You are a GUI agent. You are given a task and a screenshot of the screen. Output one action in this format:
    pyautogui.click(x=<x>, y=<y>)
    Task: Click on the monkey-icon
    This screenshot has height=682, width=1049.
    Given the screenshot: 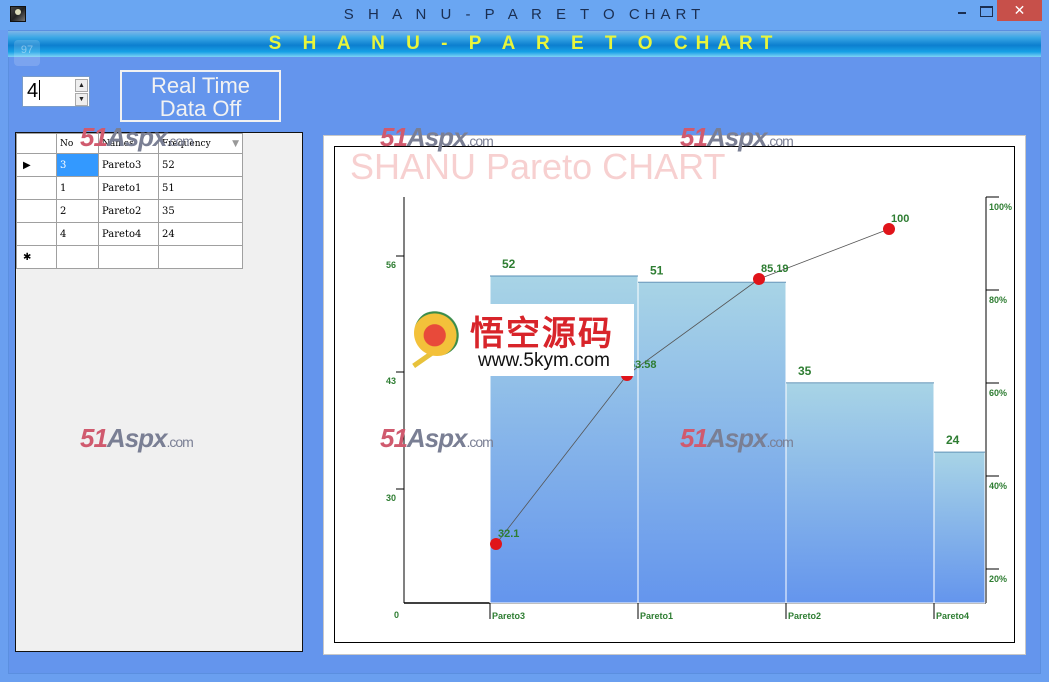 What is the action you would take?
    pyautogui.click(x=437, y=333)
    